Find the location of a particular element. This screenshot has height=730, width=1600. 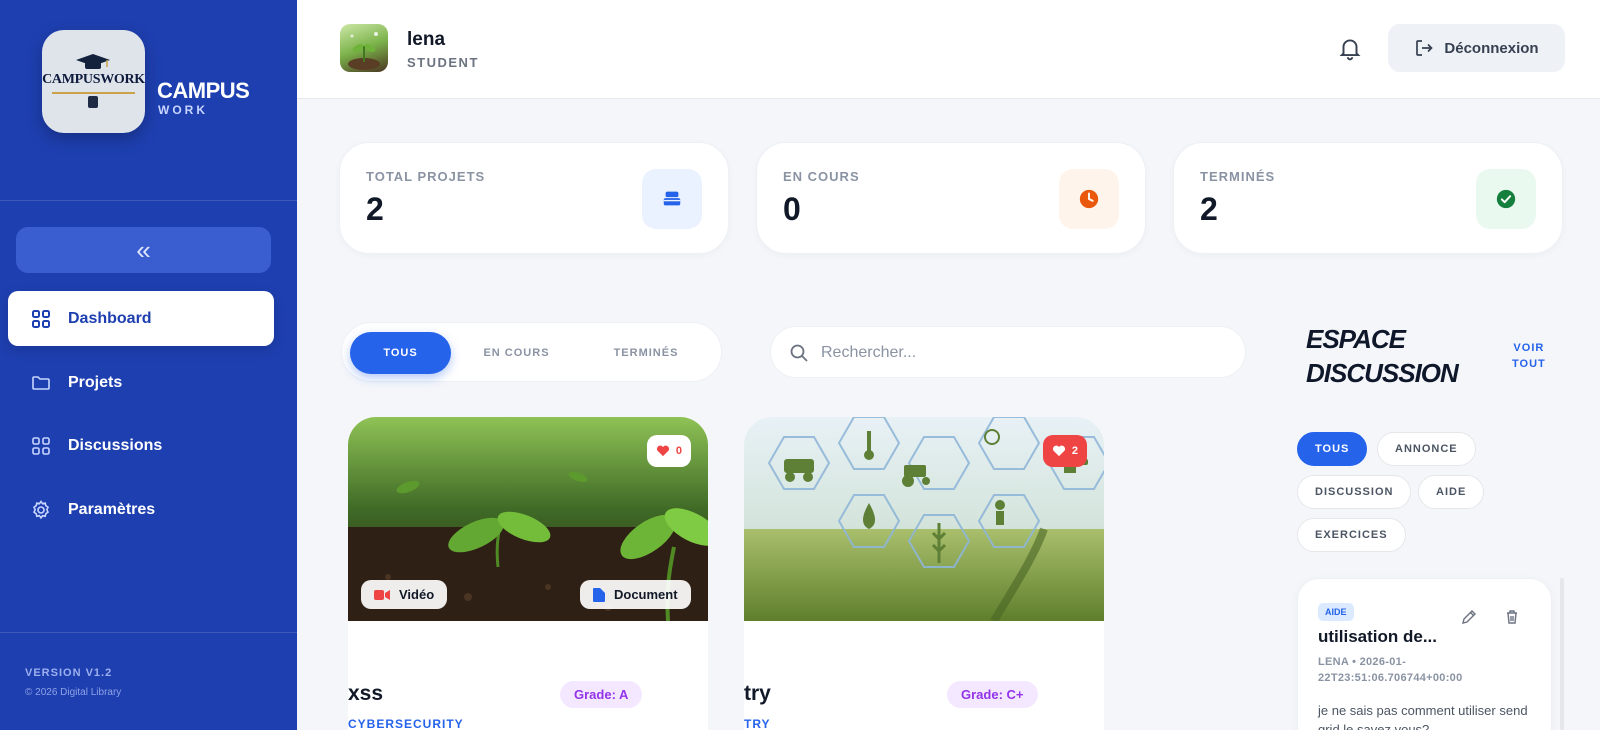

search-icon is located at coordinates (799, 353).